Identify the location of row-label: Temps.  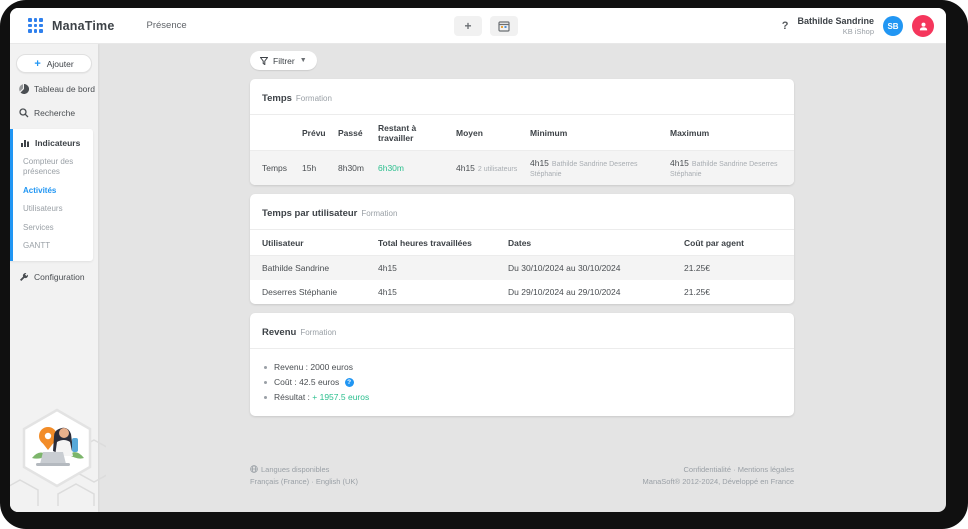
(274, 167).